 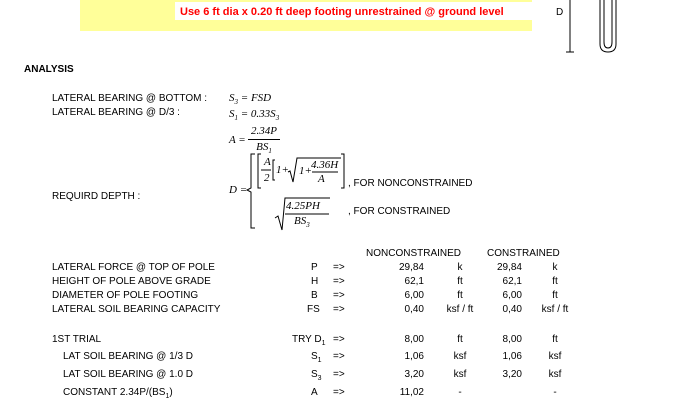 I want to click on row-c-unit: ksf / ft, so click(x=555, y=309).